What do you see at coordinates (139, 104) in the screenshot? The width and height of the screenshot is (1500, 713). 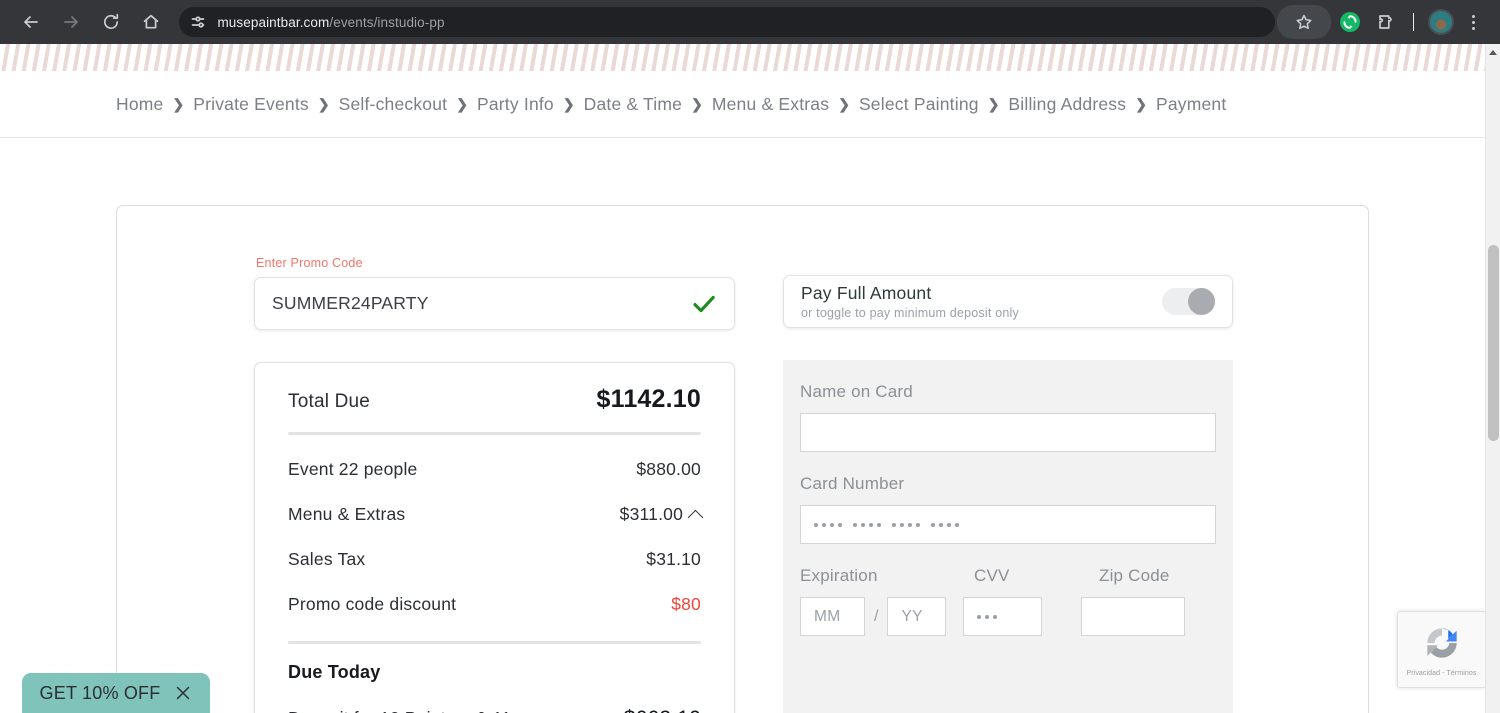 I see `breadcrumb-item-home: Home` at bounding box center [139, 104].